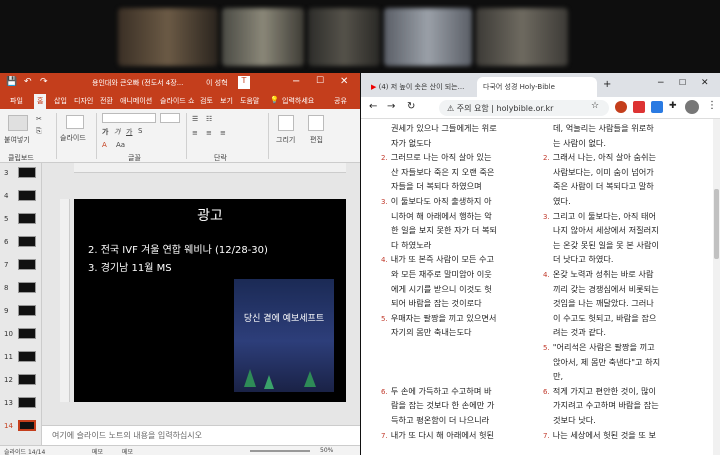 Image resolution: width=720 pixels, height=455 pixels. Describe the element at coordinates (316, 140) in the screenshot. I see `edit-button: 편집` at that location.